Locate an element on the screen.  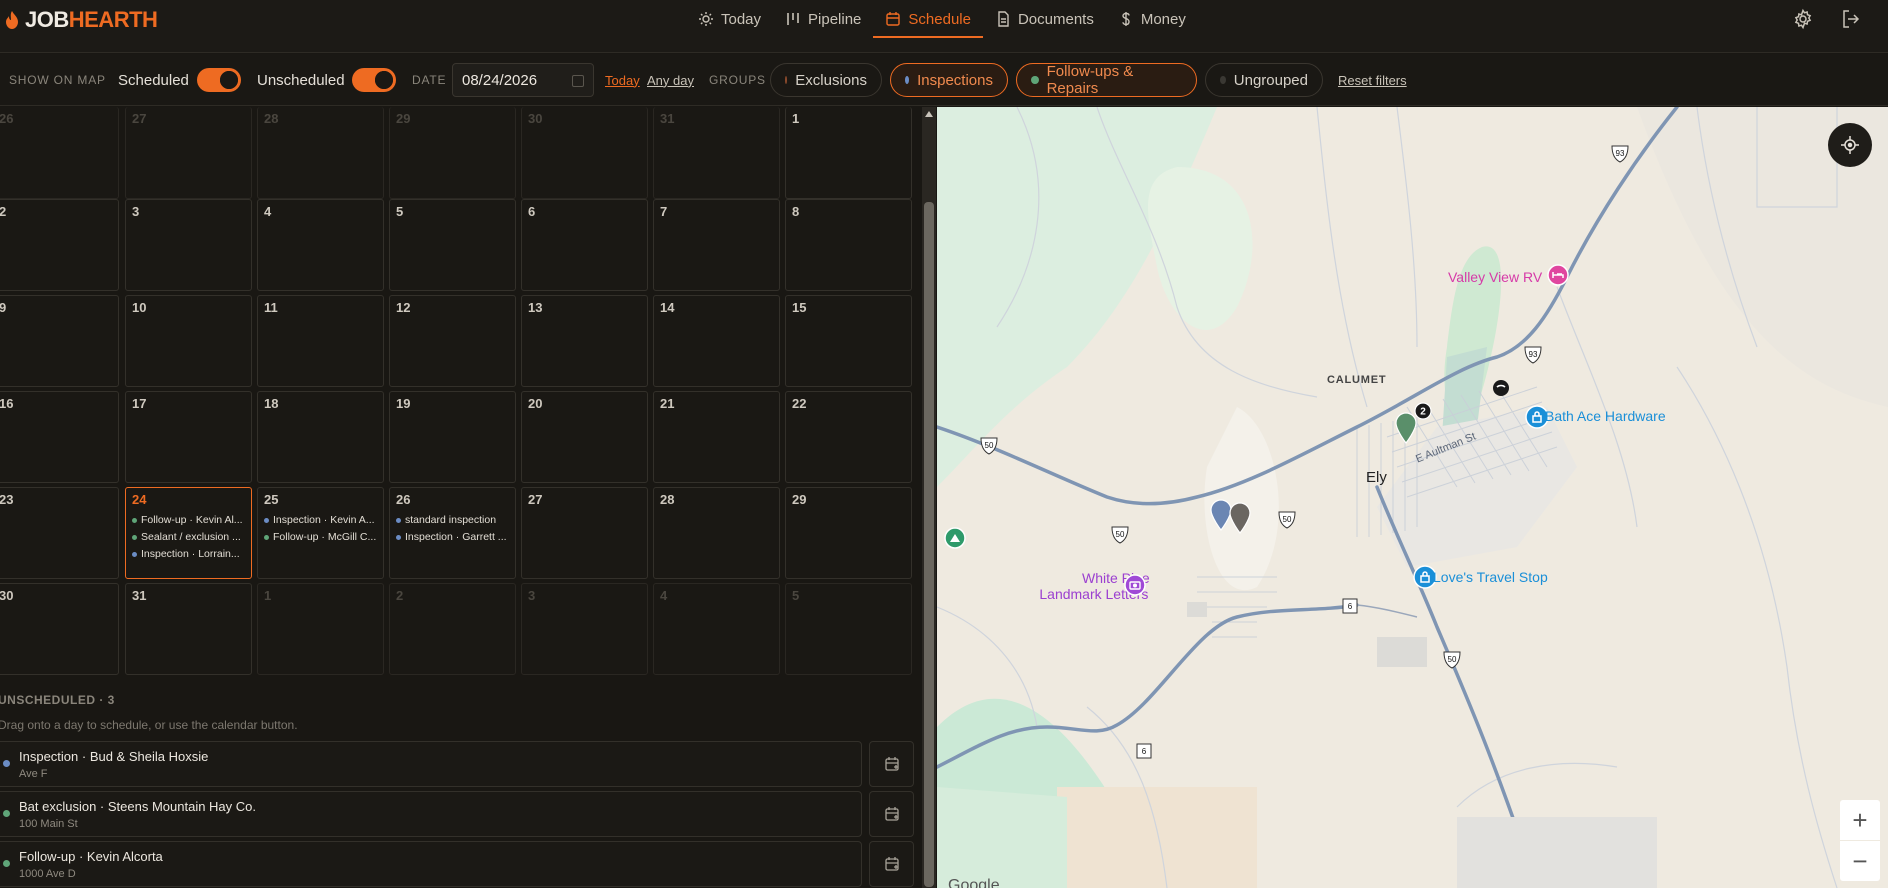
calendar-picker-icon is located at coordinates (578, 81).